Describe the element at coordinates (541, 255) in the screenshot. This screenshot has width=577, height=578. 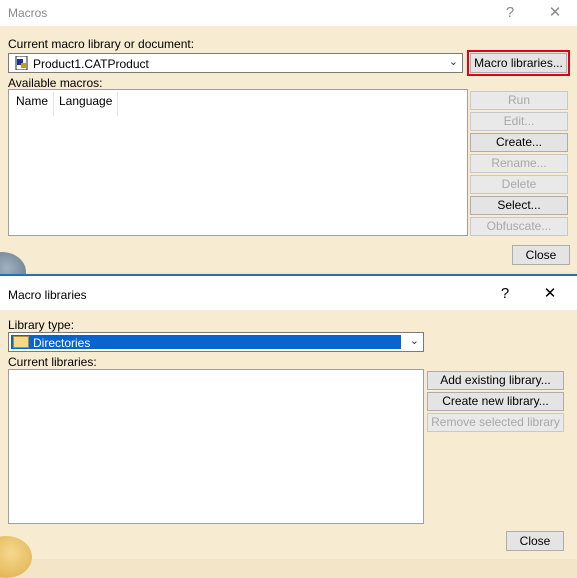
I see `macros-close-button: Close` at that location.